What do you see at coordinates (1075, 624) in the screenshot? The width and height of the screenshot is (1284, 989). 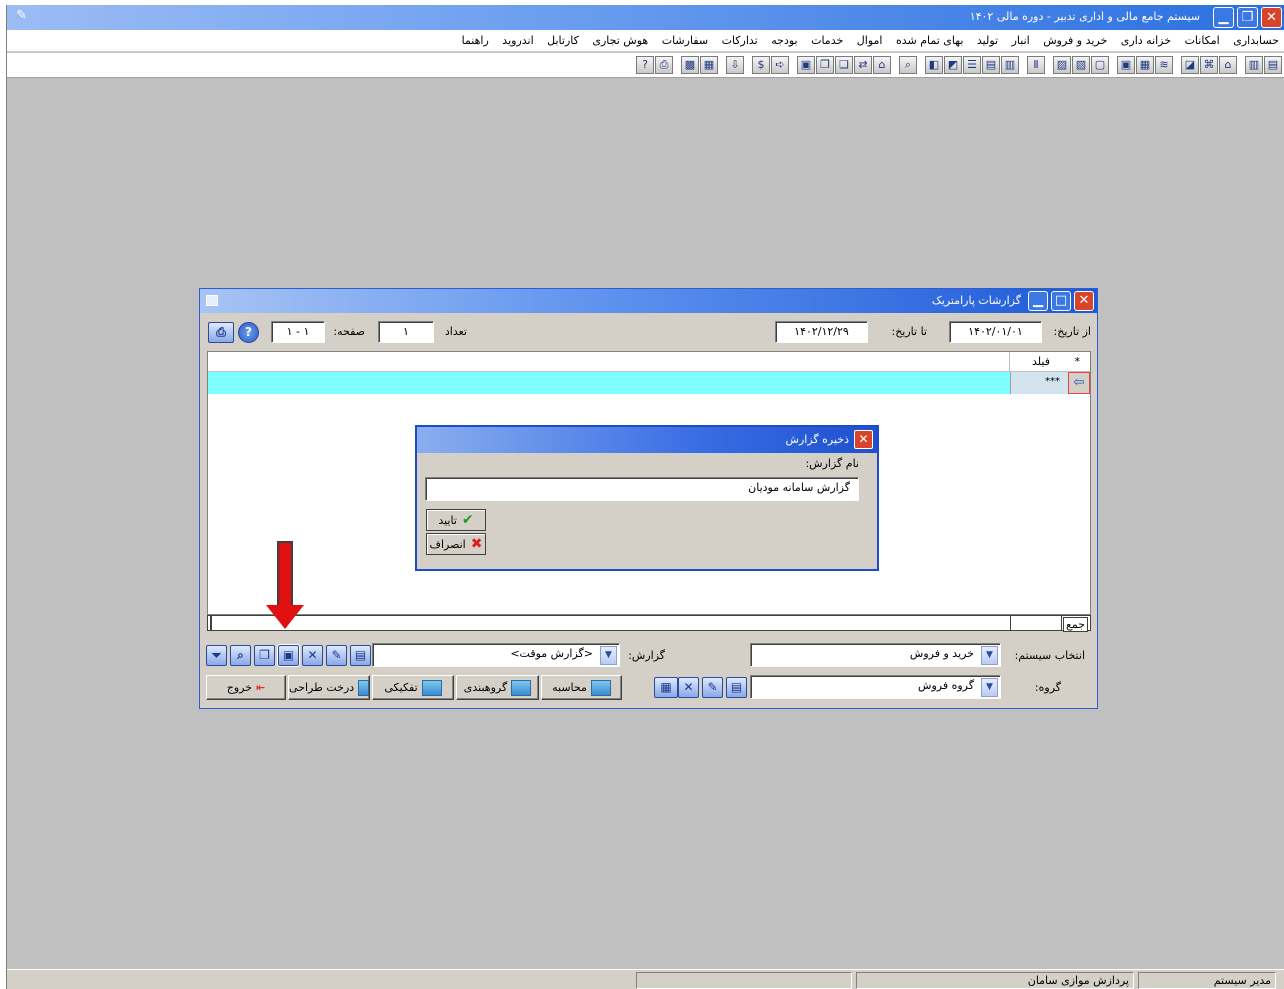 I see `sum-label: جمع` at bounding box center [1075, 624].